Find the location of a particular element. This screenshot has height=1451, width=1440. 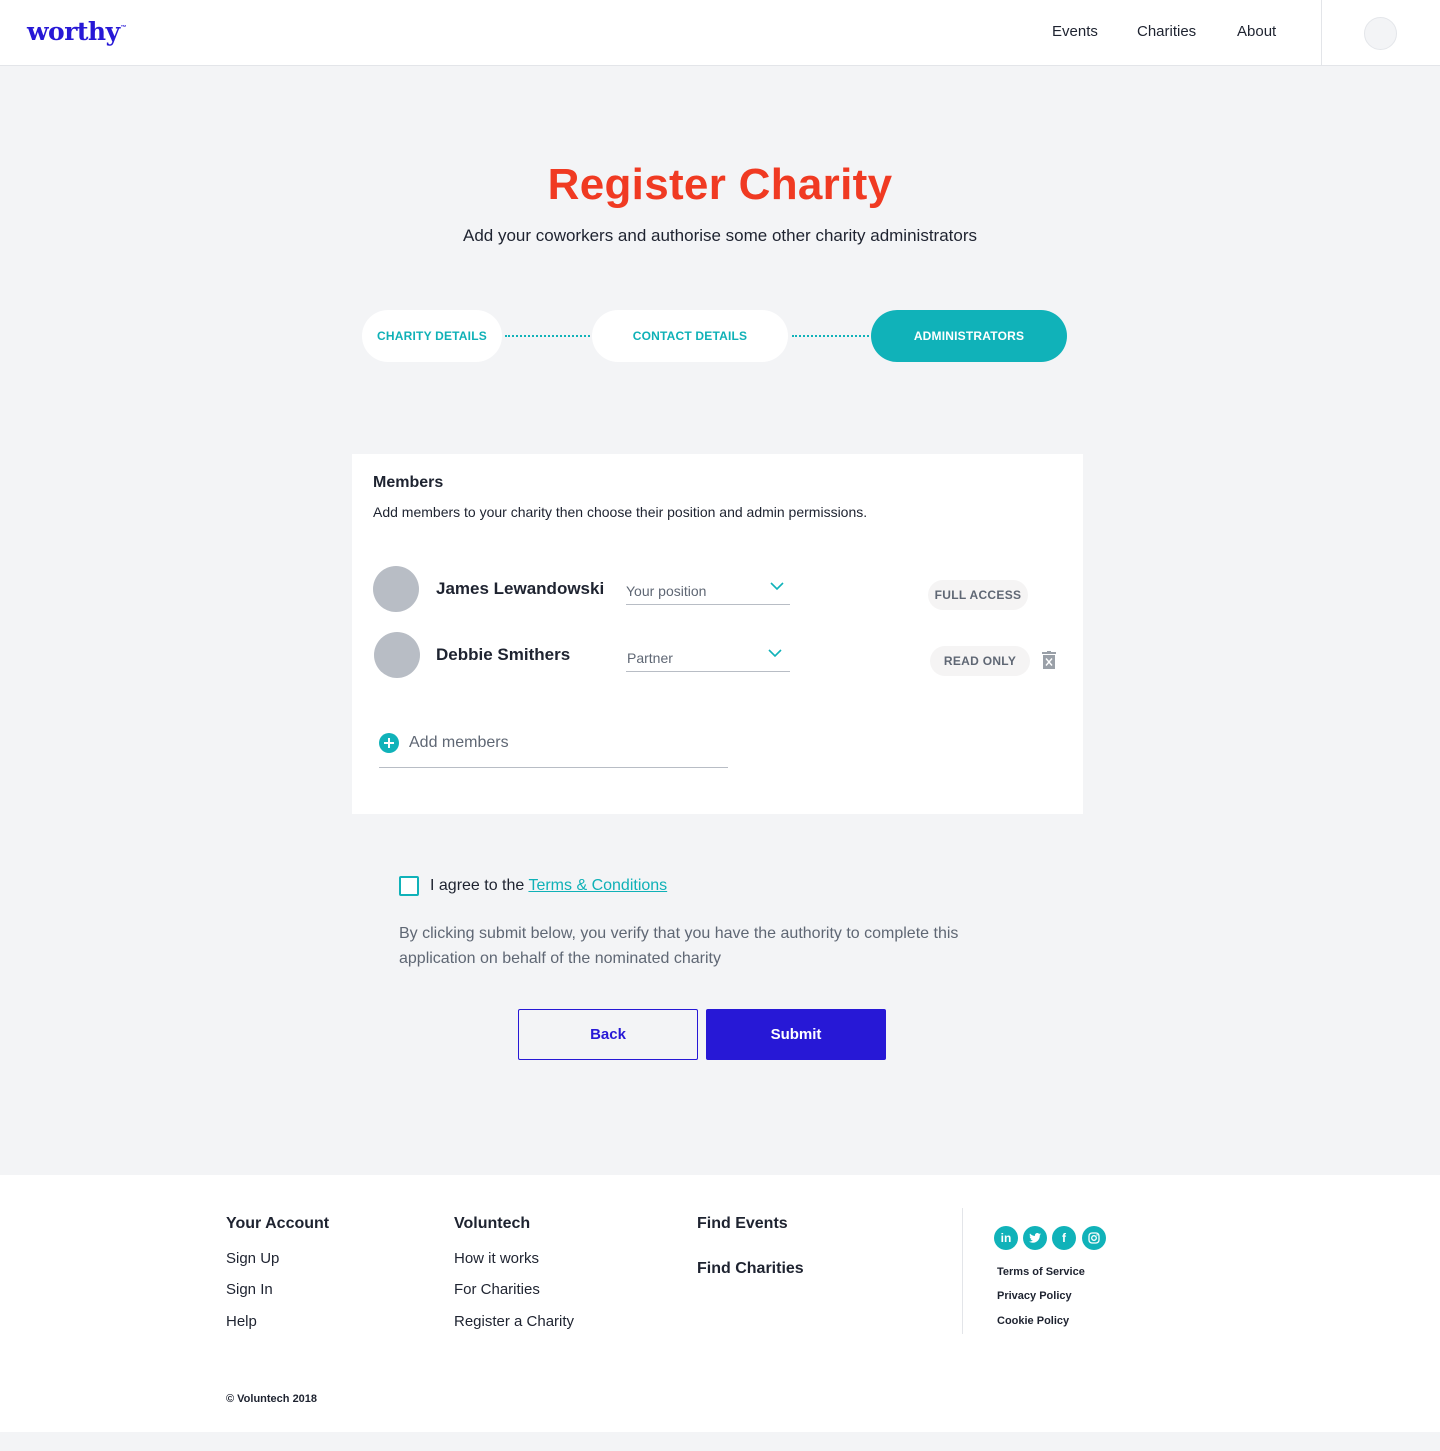

add-members-label: Add members is located at coordinates (459, 742).